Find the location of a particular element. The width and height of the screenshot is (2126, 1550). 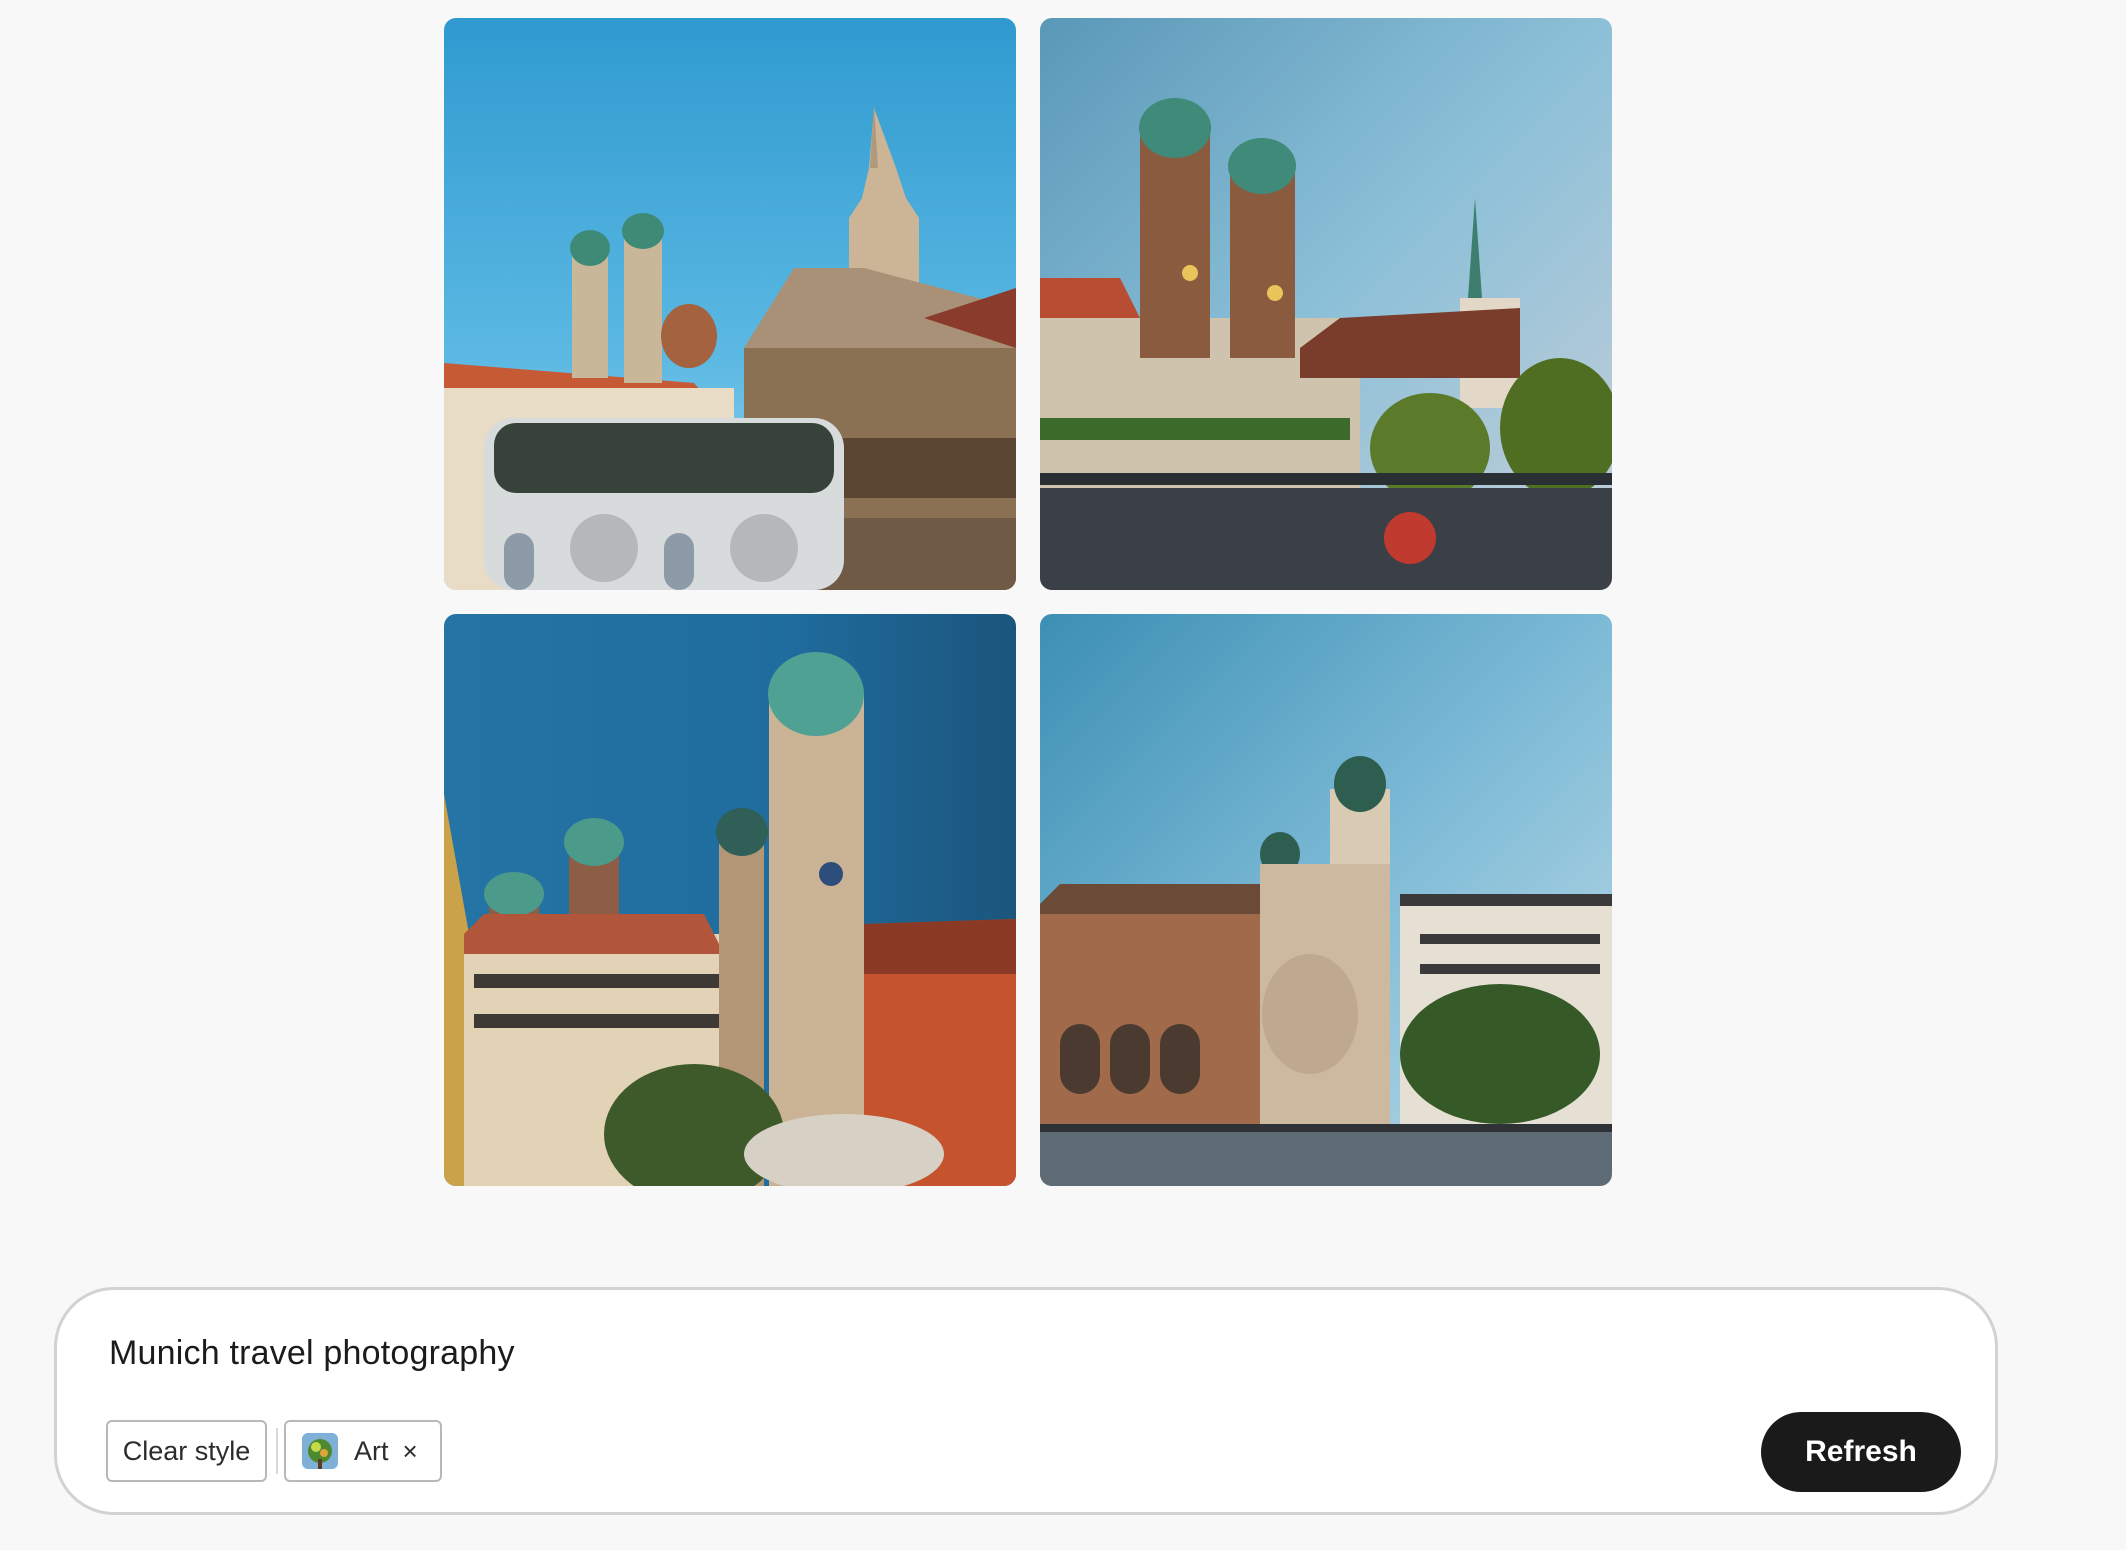

close-icon: × is located at coordinates (410, 1451).